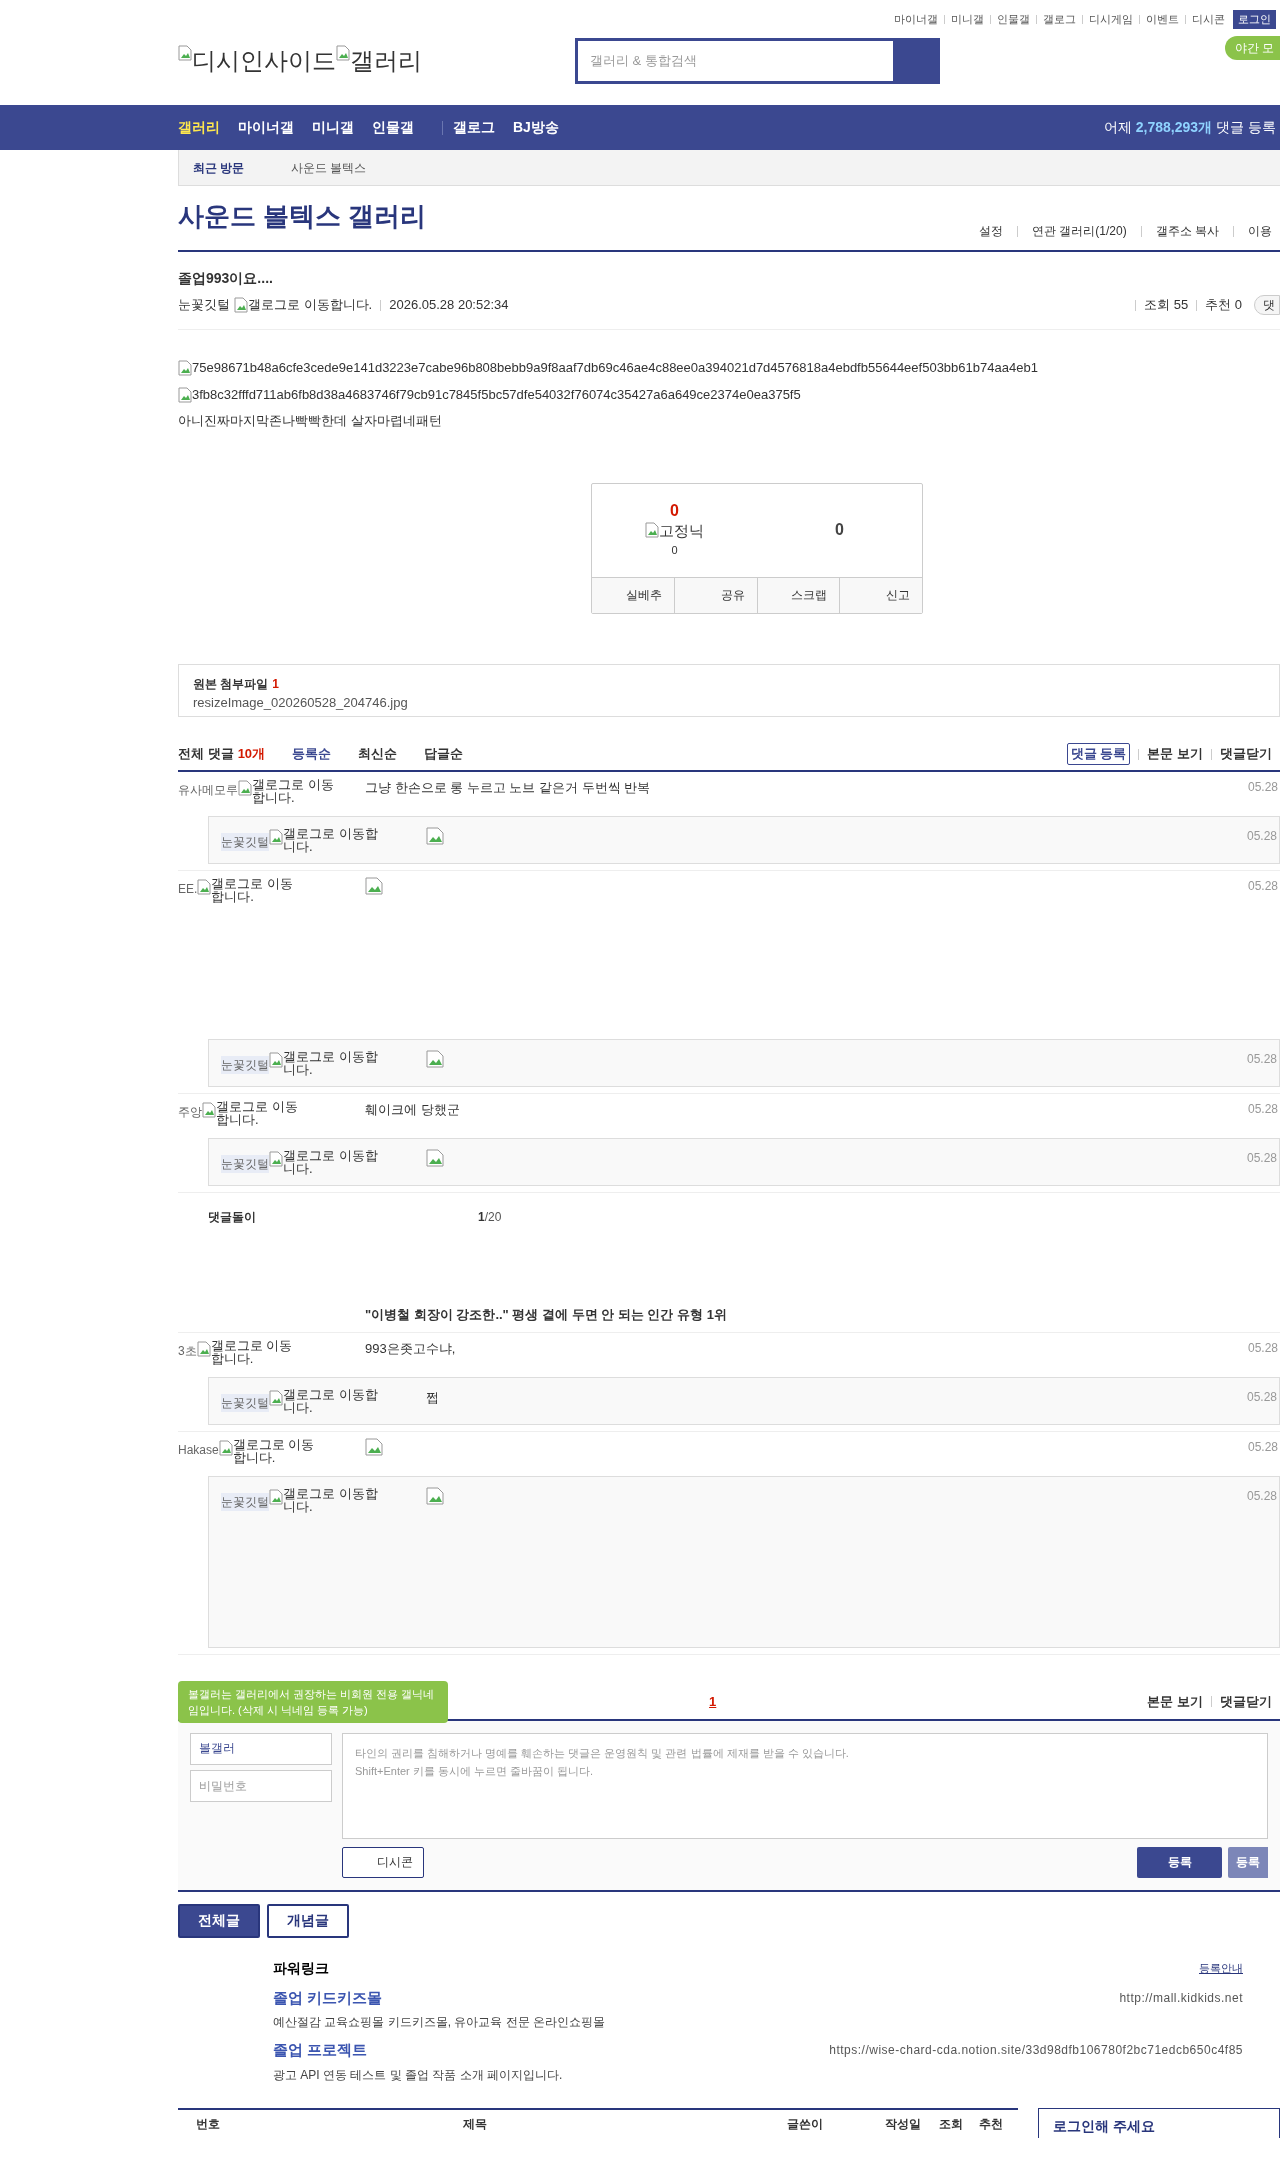  What do you see at coordinates (1162, 19) in the screenshot?
I see `top-link: 이벤트` at bounding box center [1162, 19].